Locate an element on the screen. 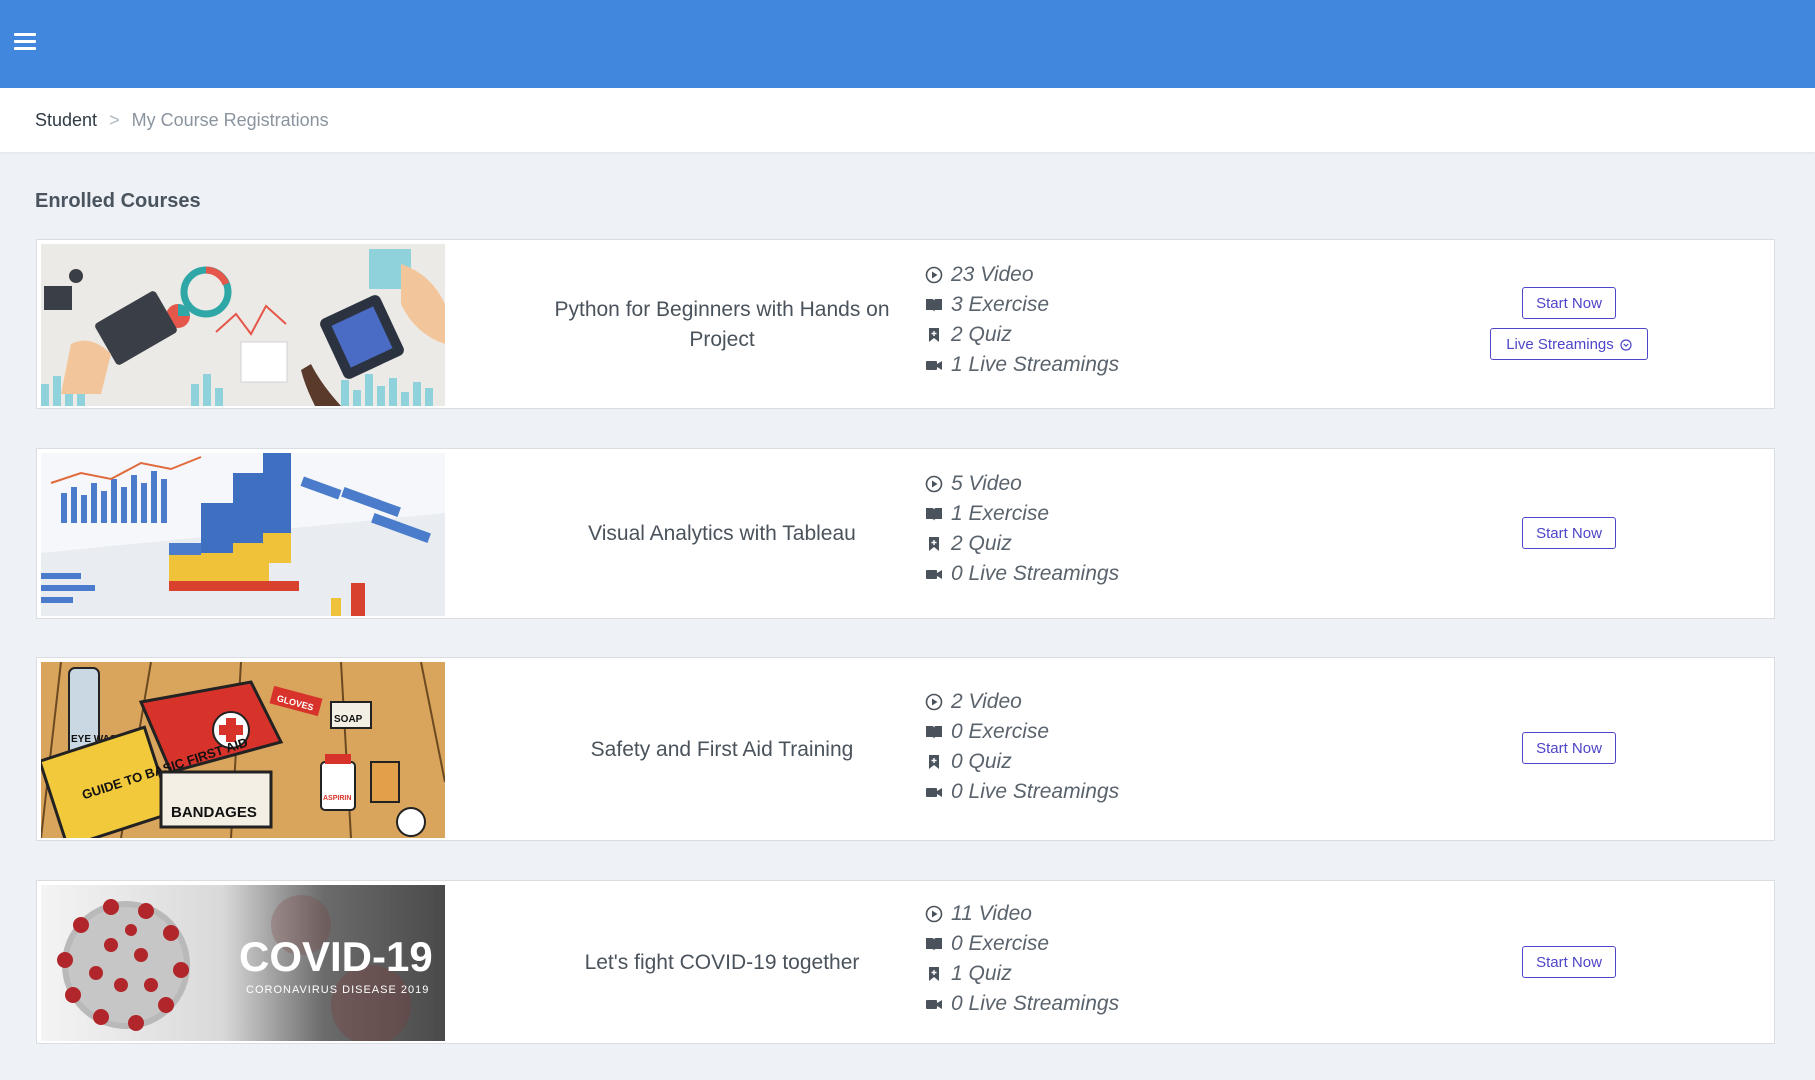 The image size is (1815, 1080). covid-subtitle: CORONAVIRUS DISEASE 2019 is located at coordinates (337, 990).